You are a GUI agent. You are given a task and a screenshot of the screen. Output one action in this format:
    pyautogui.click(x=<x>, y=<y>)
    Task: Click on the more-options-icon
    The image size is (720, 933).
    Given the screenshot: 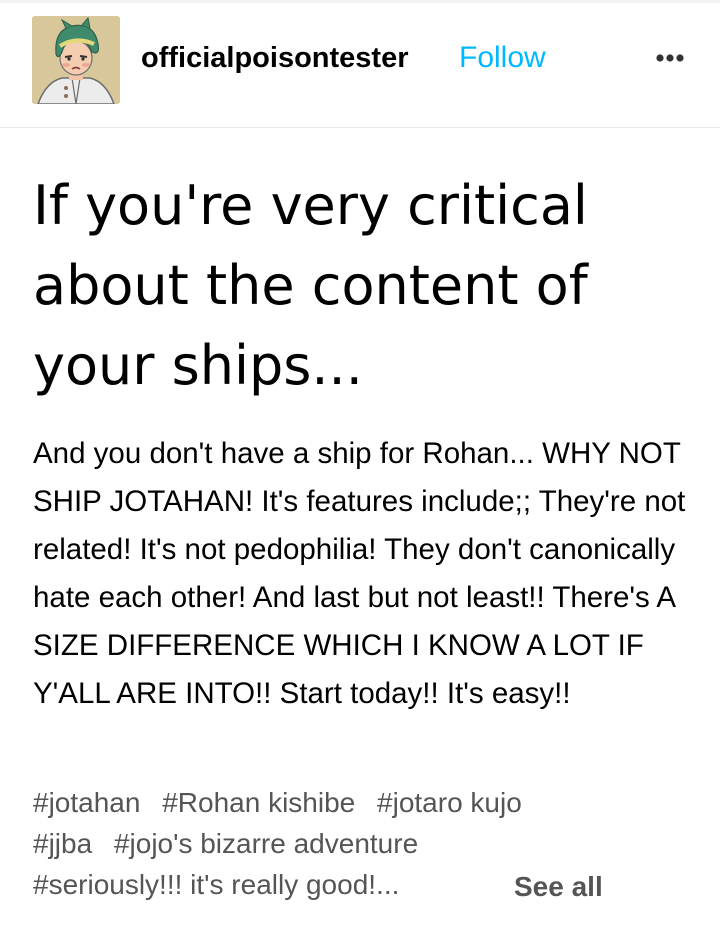 What is the action you would take?
    pyautogui.click(x=670, y=58)
    